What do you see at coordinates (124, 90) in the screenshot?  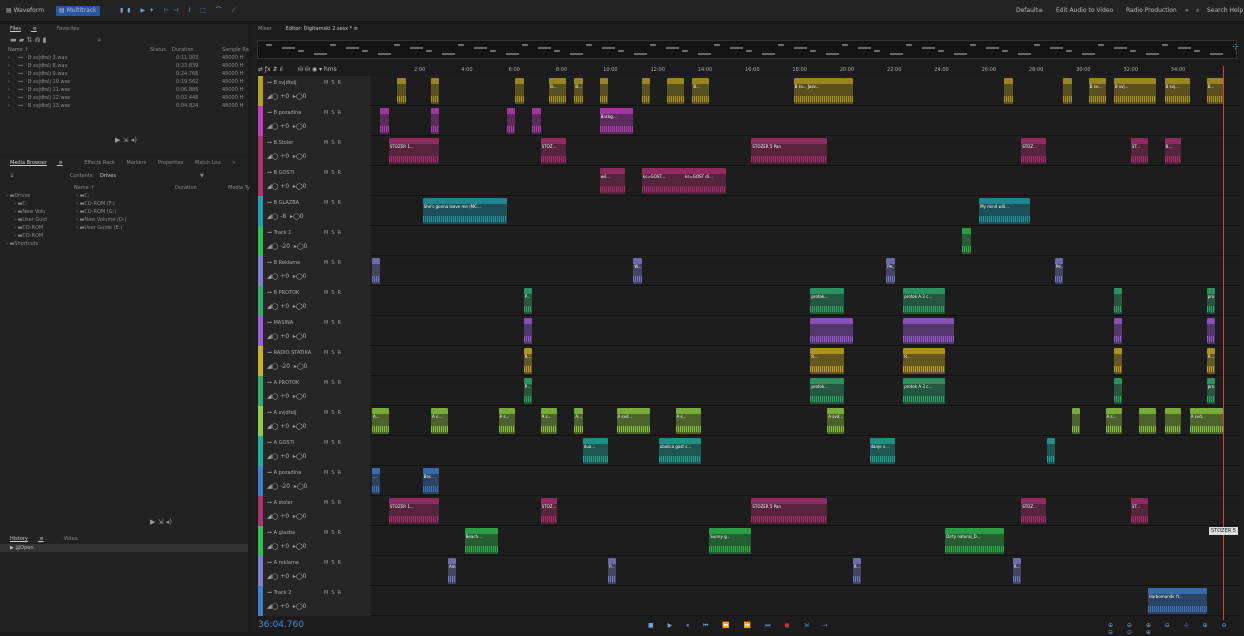 I see `file-row: › ⊶ B svjdtelj 11.wav 0:06.885 48000 H` at bounding box center [124, 90].